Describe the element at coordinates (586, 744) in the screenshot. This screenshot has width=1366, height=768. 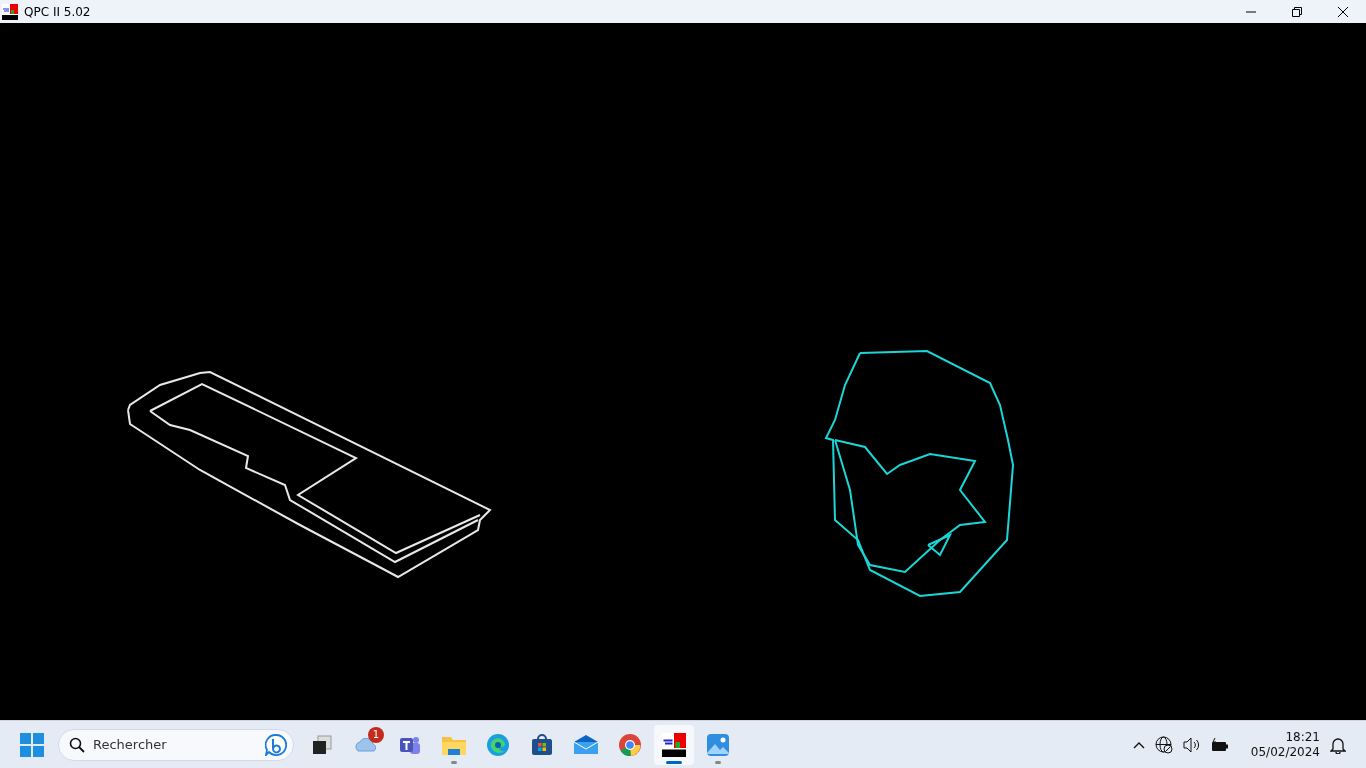
I see `envelope-icon` at that location.